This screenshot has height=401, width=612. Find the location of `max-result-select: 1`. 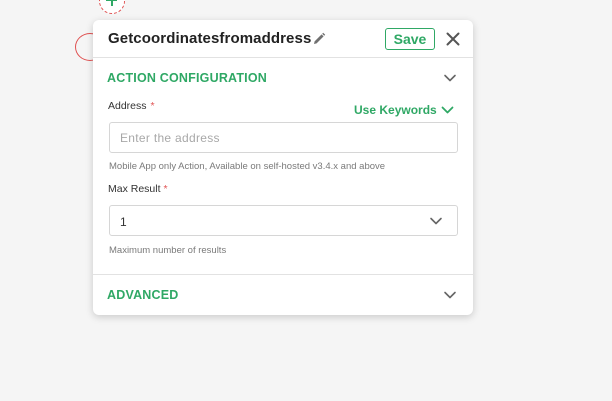

max-result-select: 1 is located at coordinates (283, 220).